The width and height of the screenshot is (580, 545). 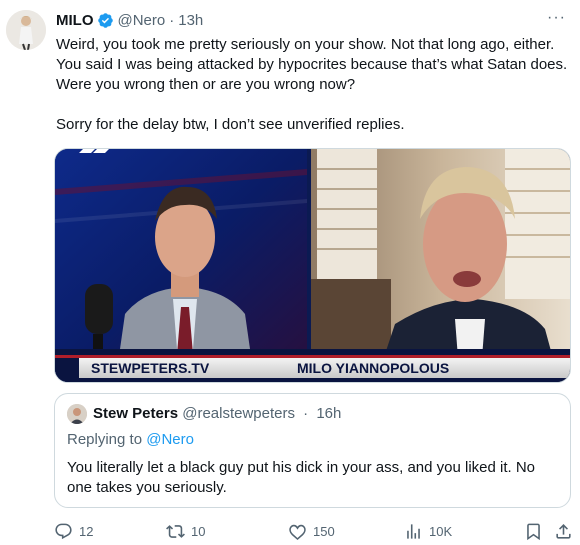 I want to click on retweet-button: 10, so click(x=185, y=531).